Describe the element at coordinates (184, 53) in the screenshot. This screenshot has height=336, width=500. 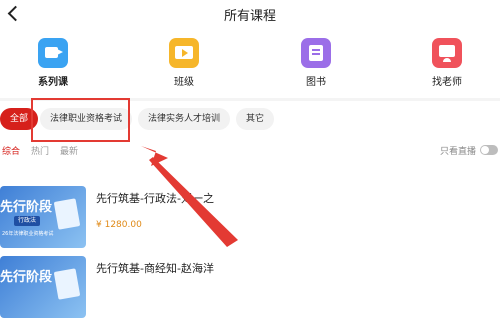
I see `classroom-icon` at that location.